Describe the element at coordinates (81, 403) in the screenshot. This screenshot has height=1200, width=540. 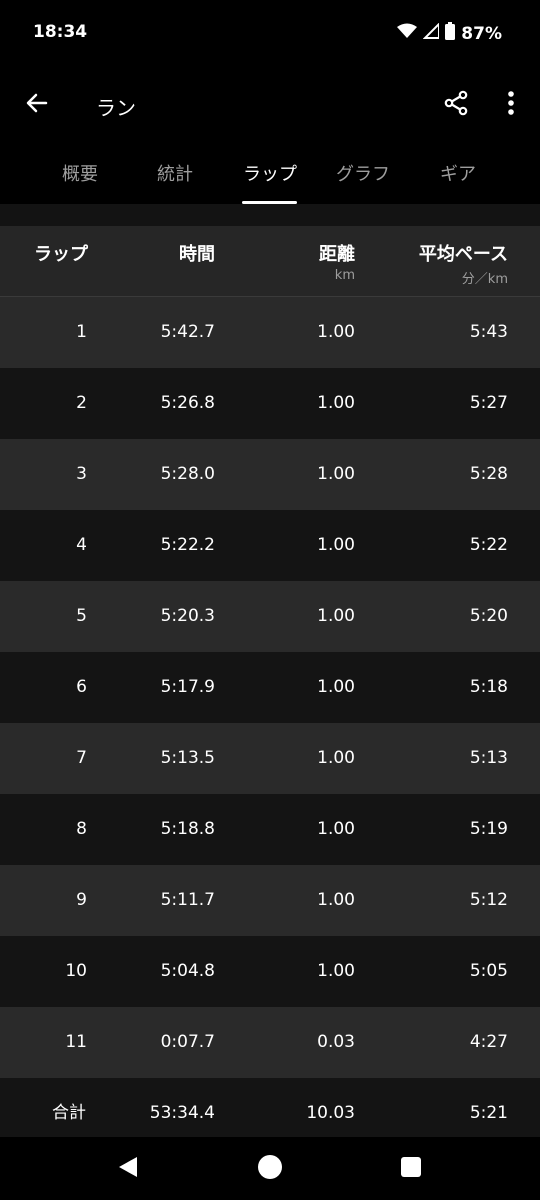
I see `lap-number: 2` at that location.